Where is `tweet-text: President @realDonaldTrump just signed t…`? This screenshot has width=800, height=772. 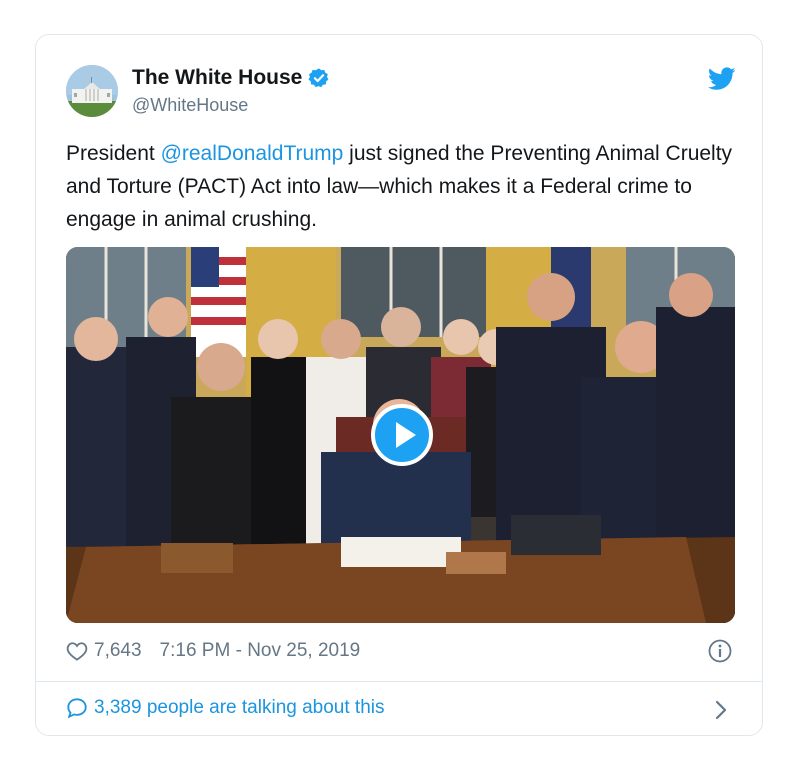 tweet-text: President @realDonaldTrump just signed t… is located at coordinates (406, 186).